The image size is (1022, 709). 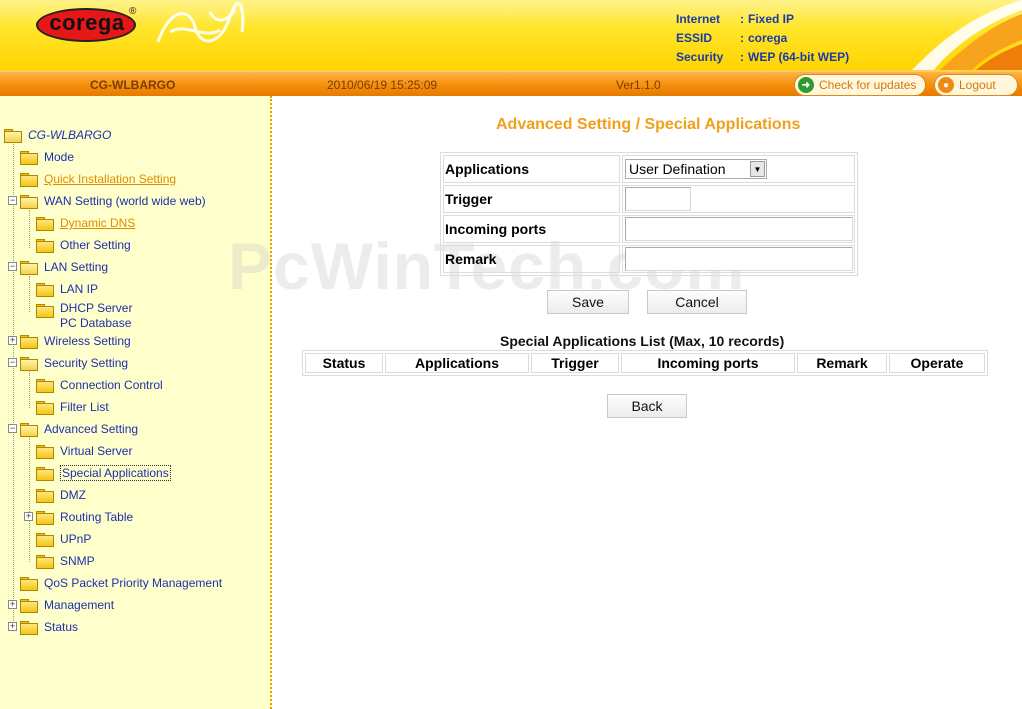 What do you see at coordinates (61, 627) in the screenshot?
I see `tree-label: Status` at bounding box center [61, 627].